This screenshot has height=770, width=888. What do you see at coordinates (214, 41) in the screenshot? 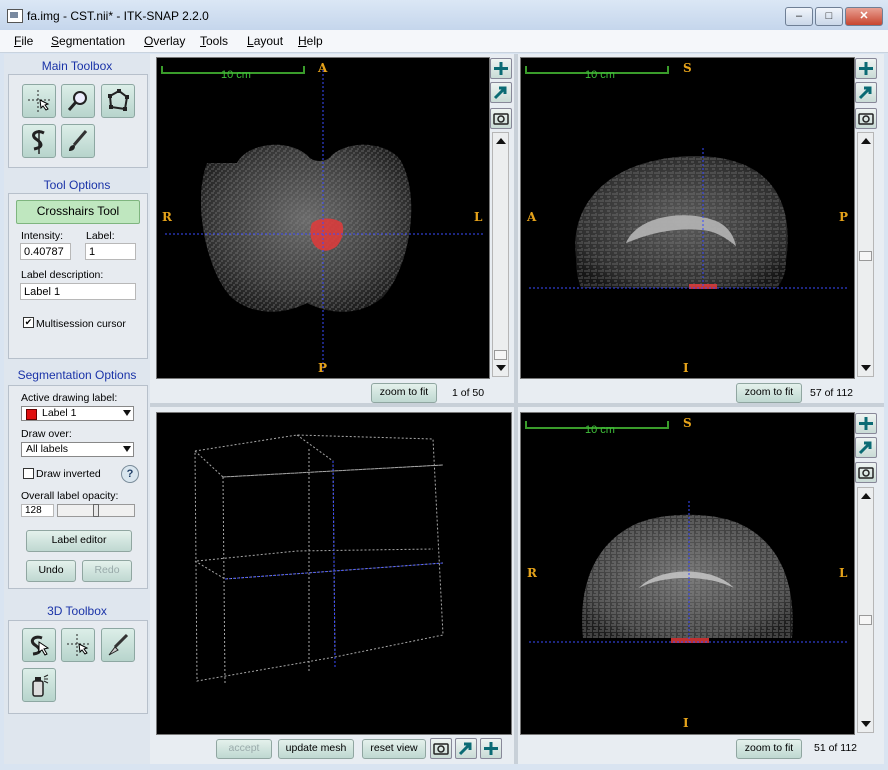
I see `menu-tools: Tools` at bounding box center [214, 41].